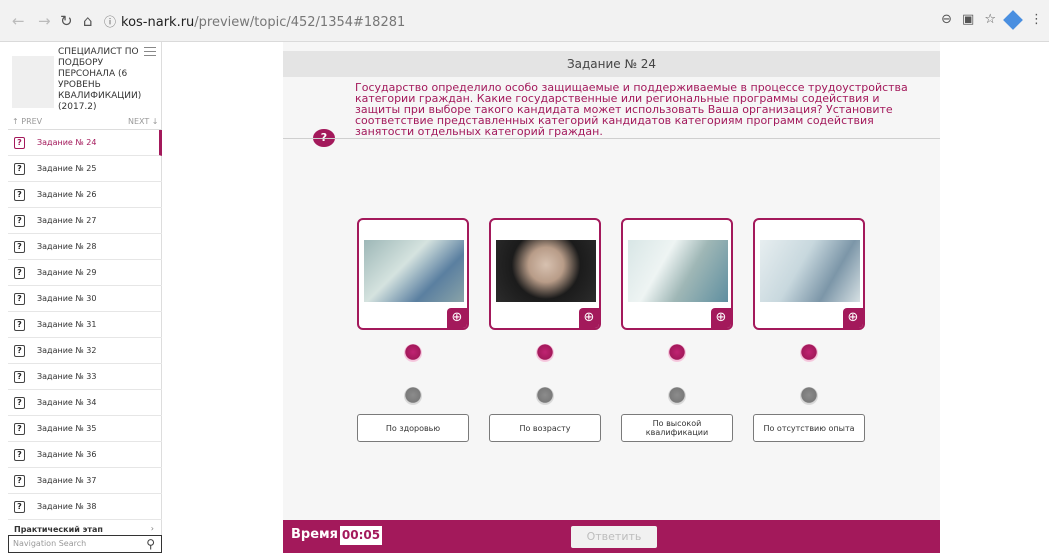 The width and height of the screenshot is (1049, 553). I want to click on navigation-search-input: Navigation Search ⚲, so click(85, 544).